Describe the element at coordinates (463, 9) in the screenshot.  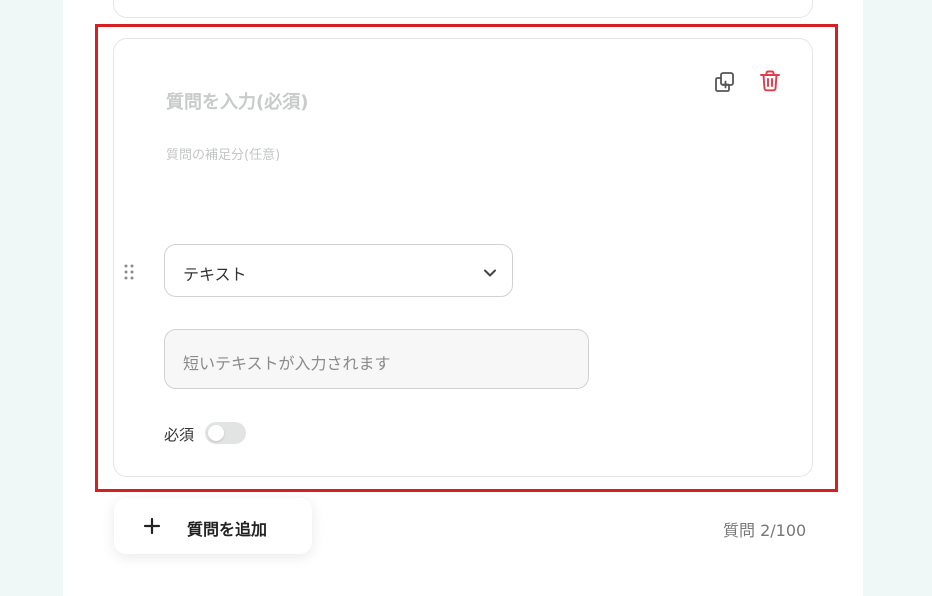
I see `previous-question-card` at that location.